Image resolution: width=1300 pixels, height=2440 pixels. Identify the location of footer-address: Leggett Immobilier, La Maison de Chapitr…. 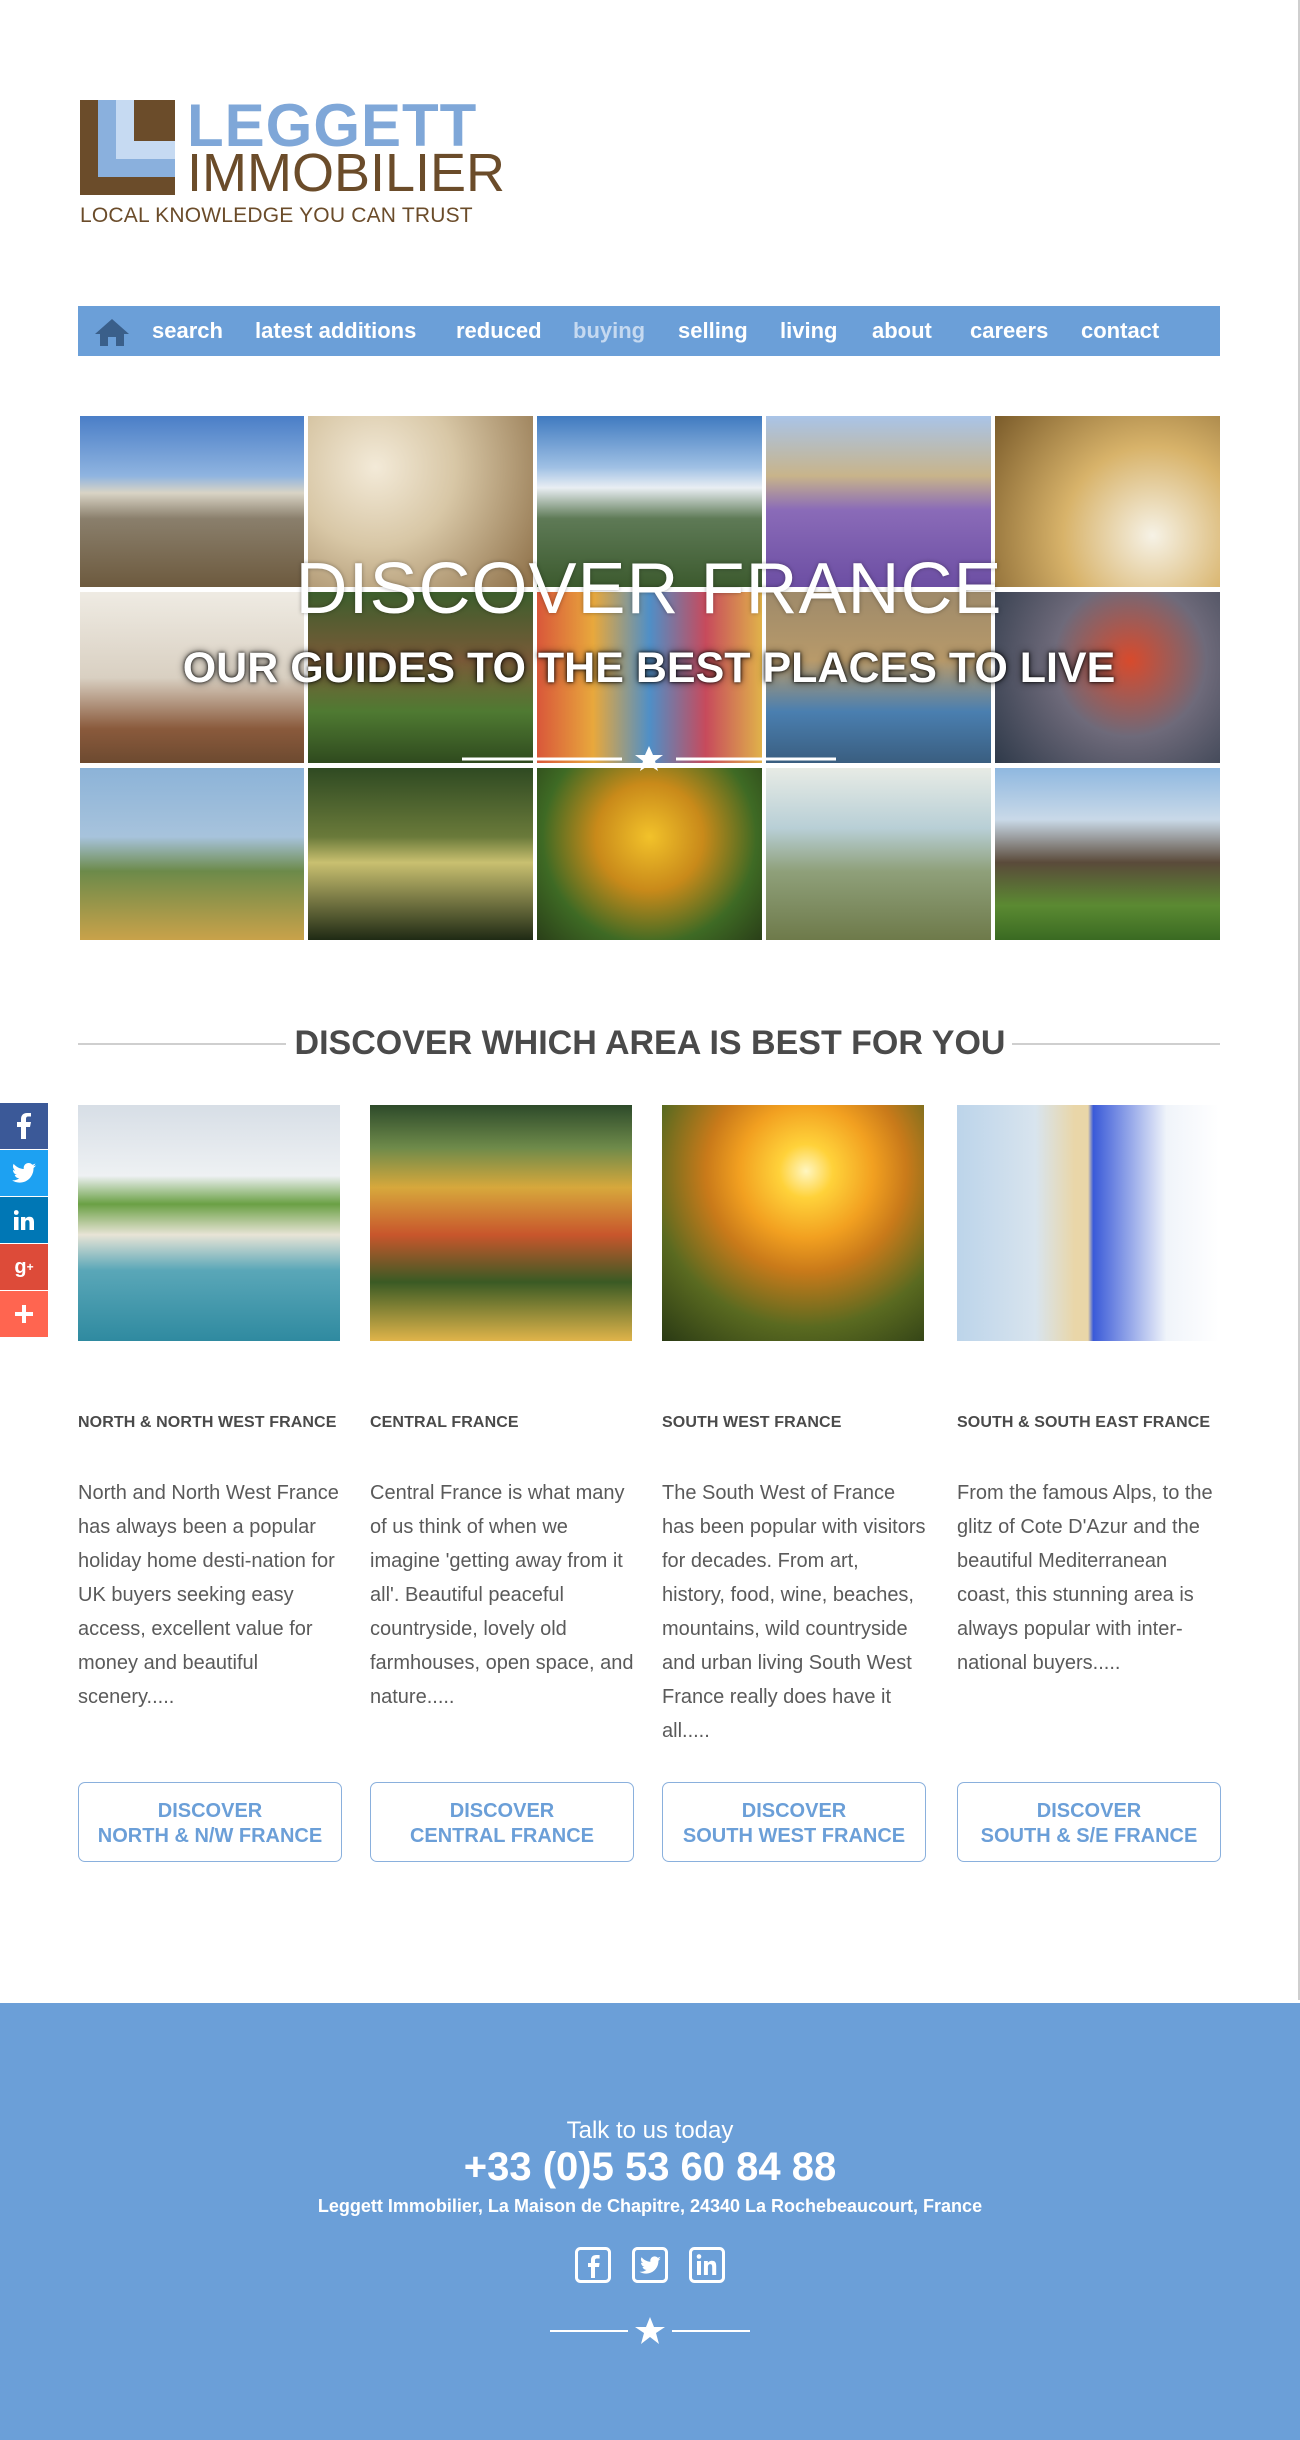
(650, 2206).